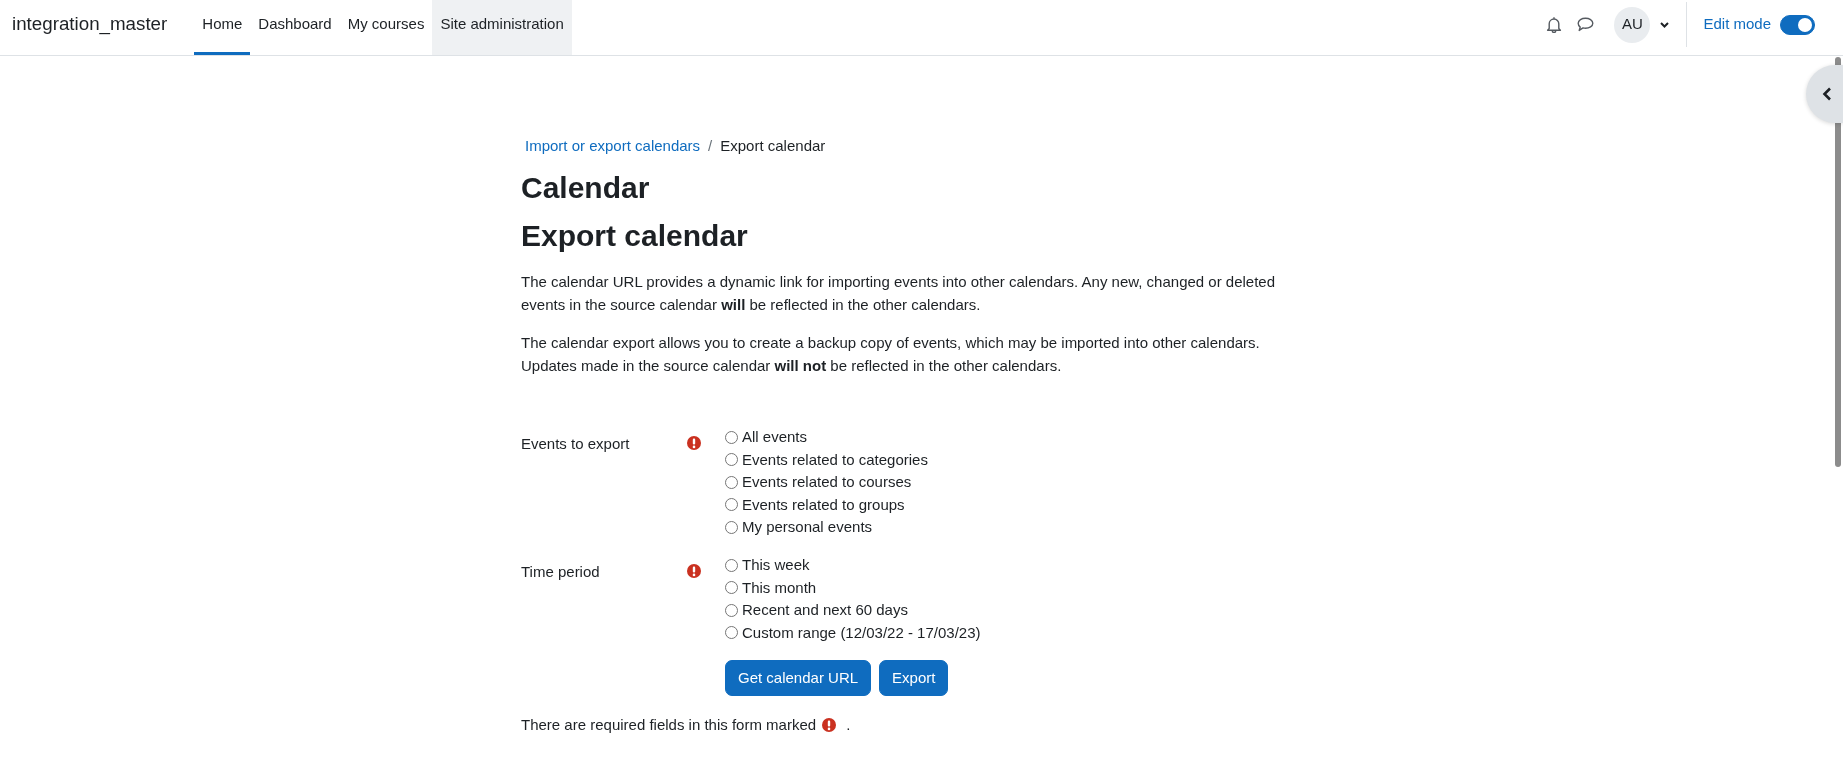 Image resolution: width=1843 pixels, height=773 pixels. What do you see at coordinates (776, 565) in the screenshot?
I see `radio-label: This week` at bounding box center [776, 565].